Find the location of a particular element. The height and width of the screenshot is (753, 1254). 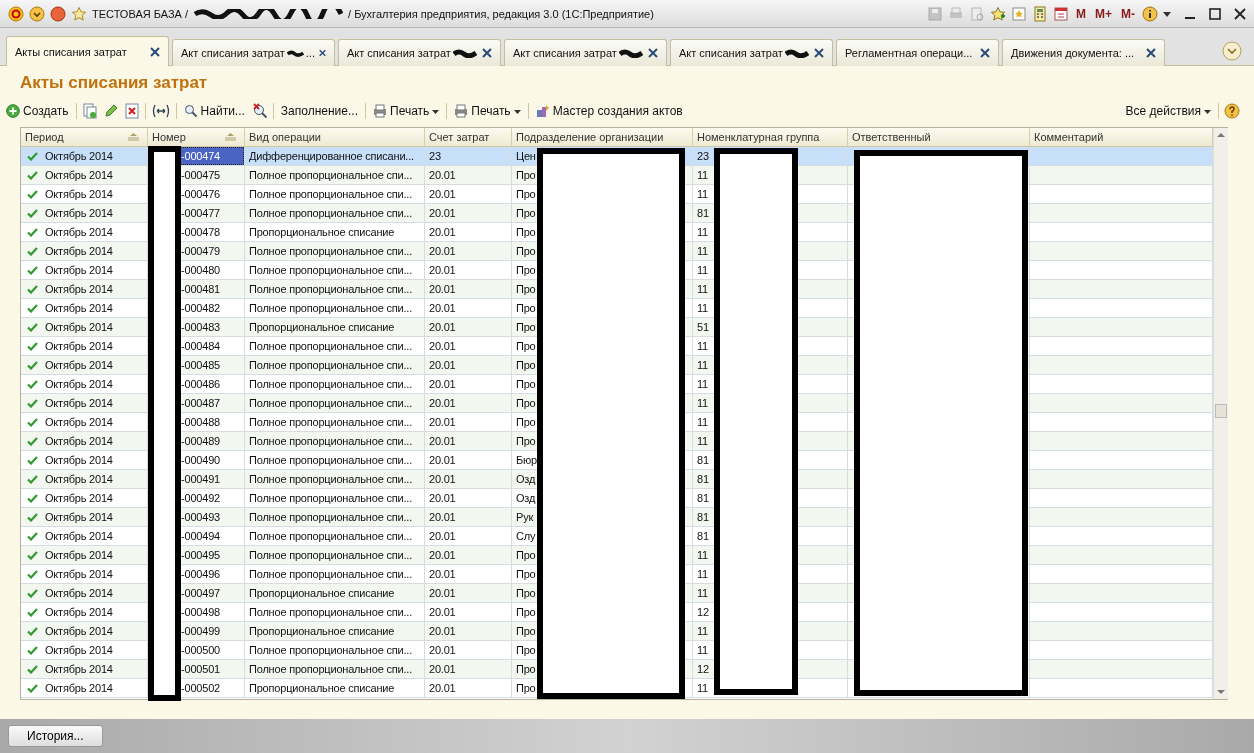

column-header: Период is located at coordinates (84, 137).